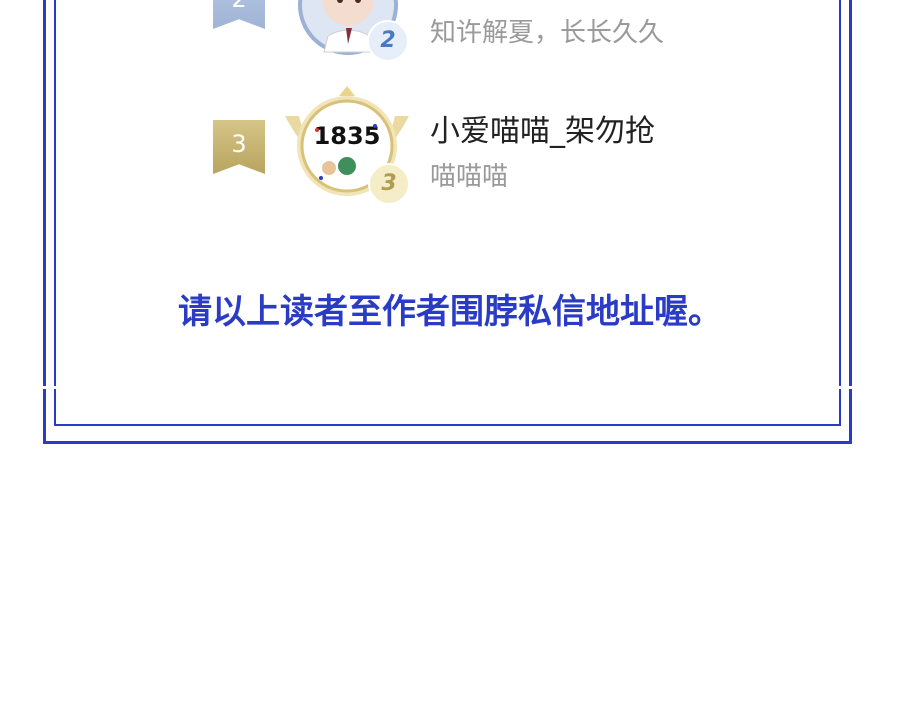 The image size is (900, 702). I want to click on rank-3-username: 小爱喵喵_架勿抢, so click(542, 131).